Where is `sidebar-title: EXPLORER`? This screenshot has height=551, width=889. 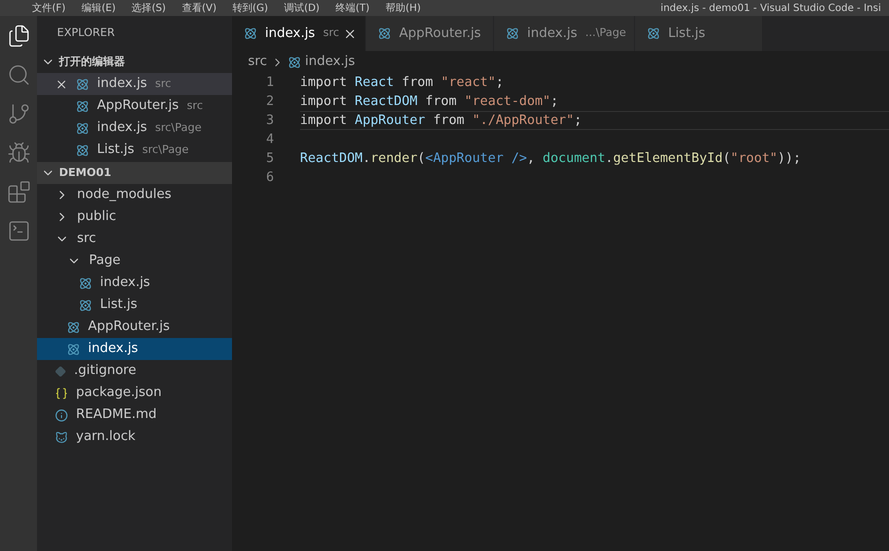 sidebar-title: EXPLORER is located at coordinates (86, 33).